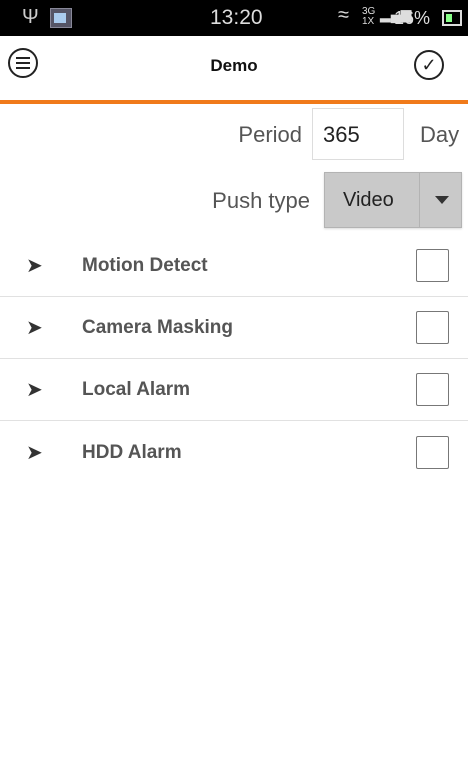 The image size is (468, 774). What do you see at coordinates (452, 18) in the screenshot?
I see `battery-icon` at bounding box center [452, 18].